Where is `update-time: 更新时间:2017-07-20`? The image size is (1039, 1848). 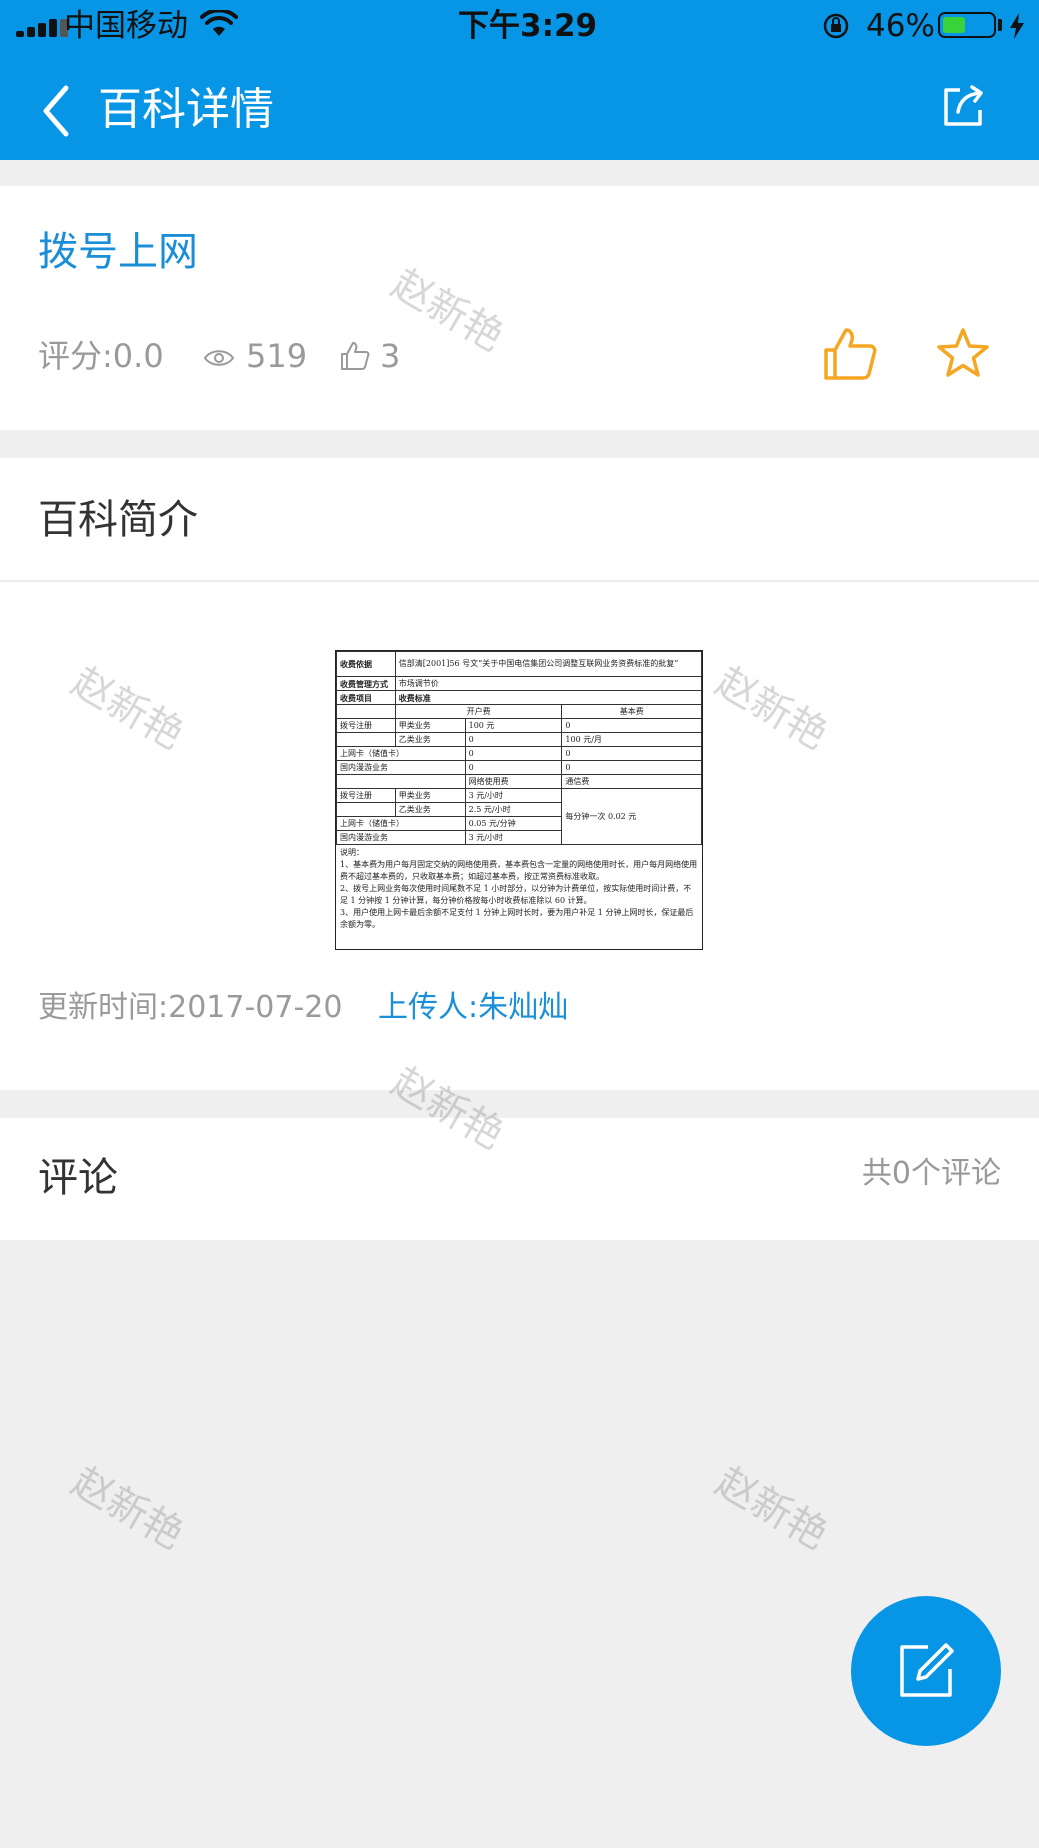 update-time: 更新时间:2017-07-20 is located at coordinates (190, 1007).